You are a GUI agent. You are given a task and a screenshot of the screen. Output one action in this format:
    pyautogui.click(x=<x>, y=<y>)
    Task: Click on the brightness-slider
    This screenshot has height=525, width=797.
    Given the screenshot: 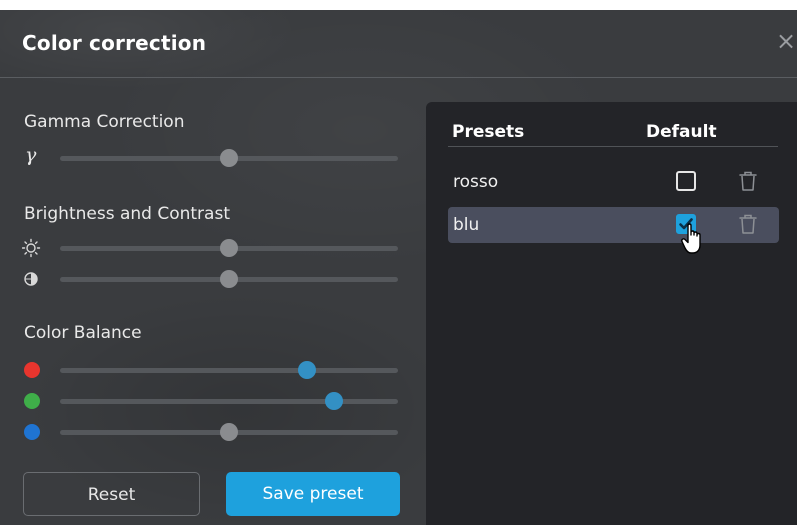 What is the action you would take?
    pyautogui.click(x=209, y=248)
    